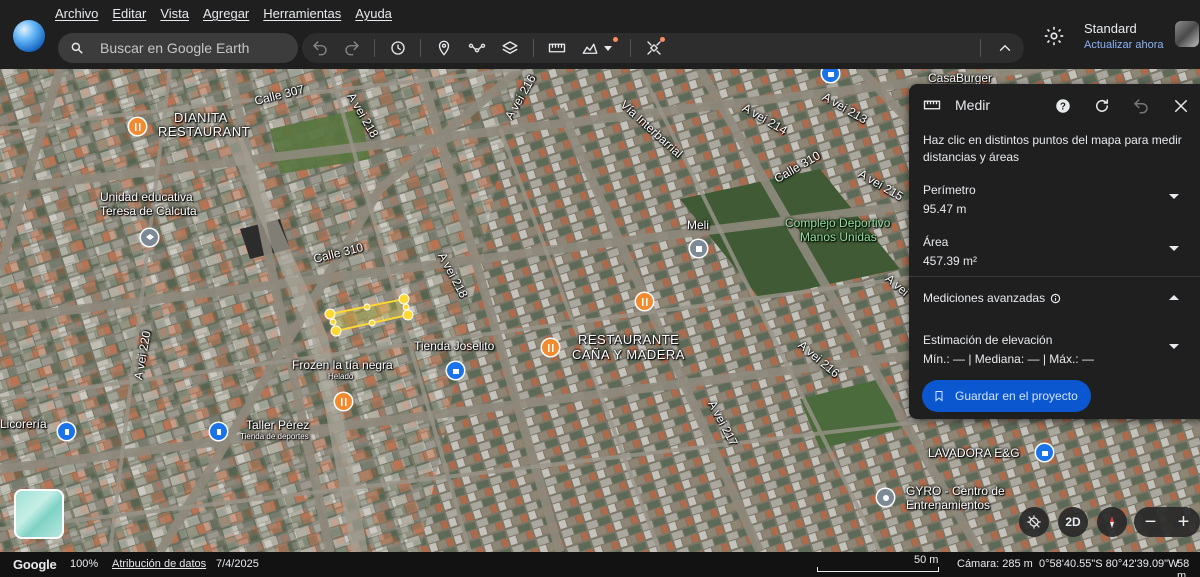 The image size is (1200, 577). I want to click on map-label: GYRO - Centro de, so click(955, 491).